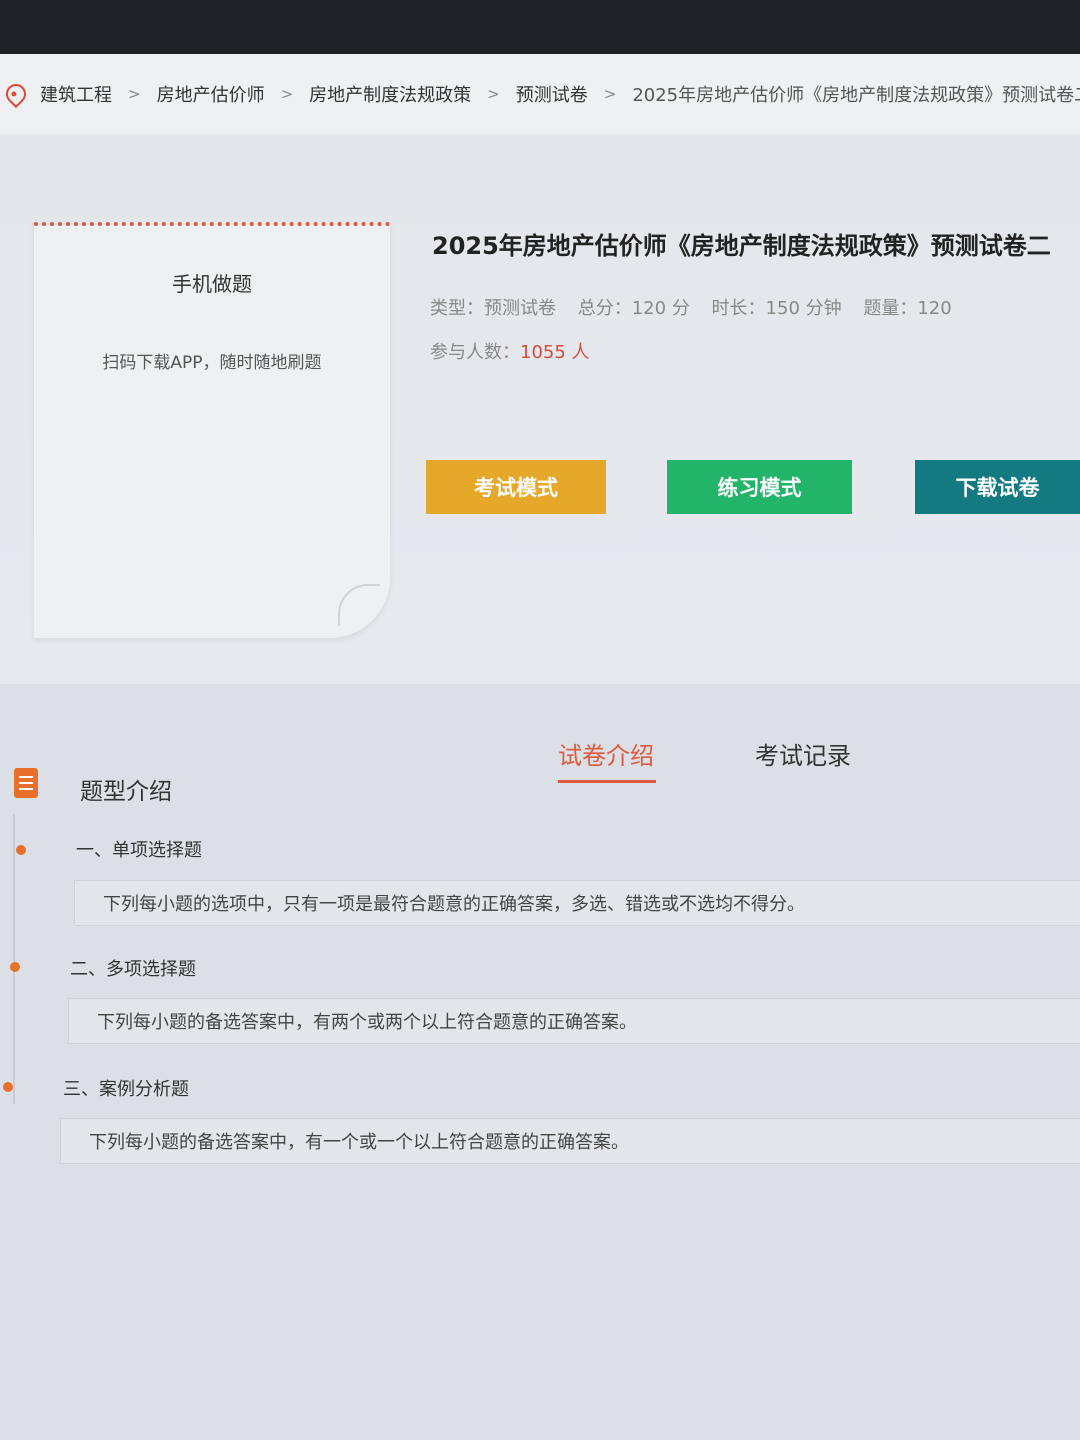  What do you see at coordinates (606, 753) in the screenshot?
I see `tab-exam-intro: 试卷介绍` at bounding box center [606, 753].